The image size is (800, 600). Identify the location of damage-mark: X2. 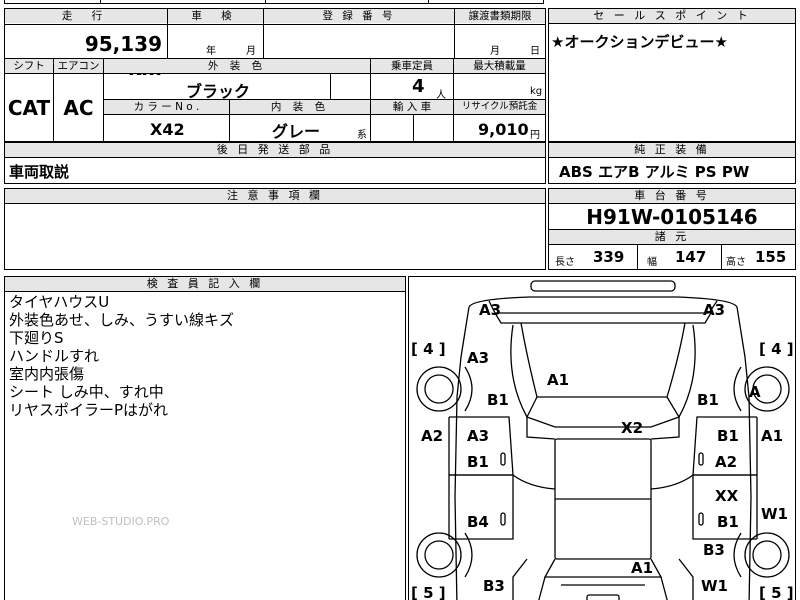
(632, 428).